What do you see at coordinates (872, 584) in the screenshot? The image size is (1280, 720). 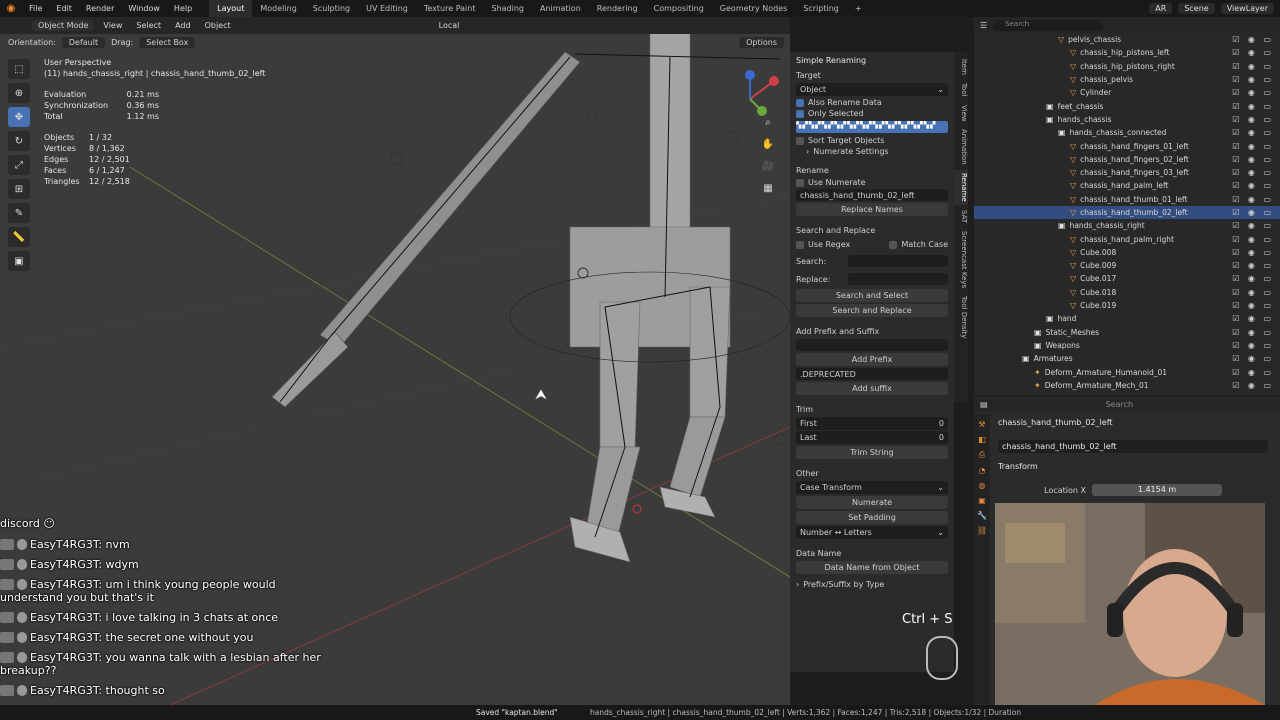 I see `prefix-suffix-by-type-toggle: › Prefix/Suffix by Type` at bounding box center [872, 584].